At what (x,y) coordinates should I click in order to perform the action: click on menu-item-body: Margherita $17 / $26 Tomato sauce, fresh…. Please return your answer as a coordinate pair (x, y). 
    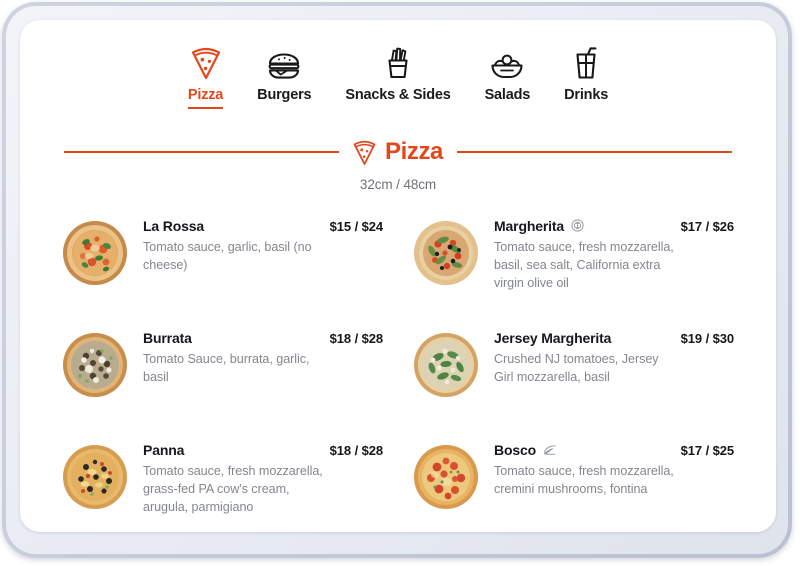
    Looking at the image, I should click on (614, 255).